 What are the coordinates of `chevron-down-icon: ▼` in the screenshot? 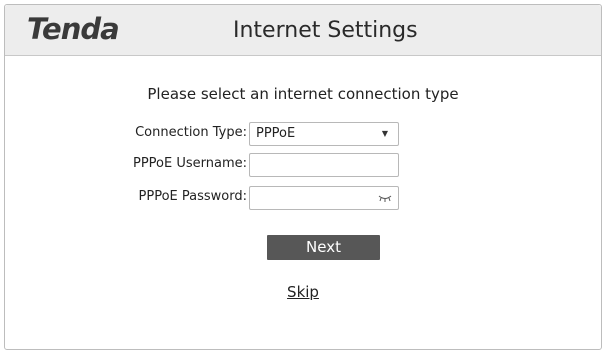 It's located at (384, 133).